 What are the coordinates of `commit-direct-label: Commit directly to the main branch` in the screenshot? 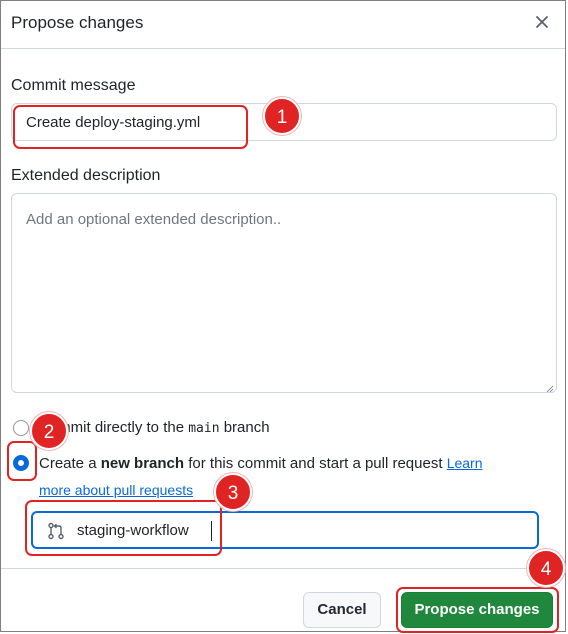 It's located at (154, 427).